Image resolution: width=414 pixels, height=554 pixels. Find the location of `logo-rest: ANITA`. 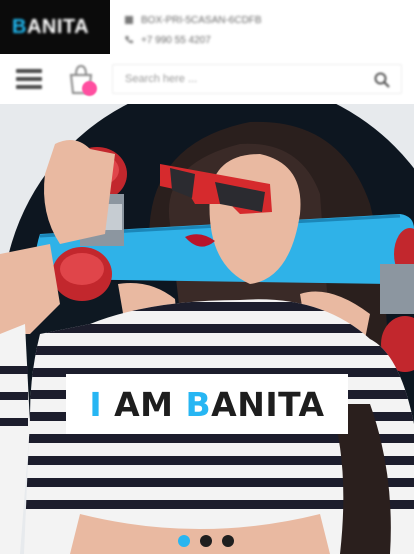

logo-rest: ANITA is located at coordinates (58, 26).